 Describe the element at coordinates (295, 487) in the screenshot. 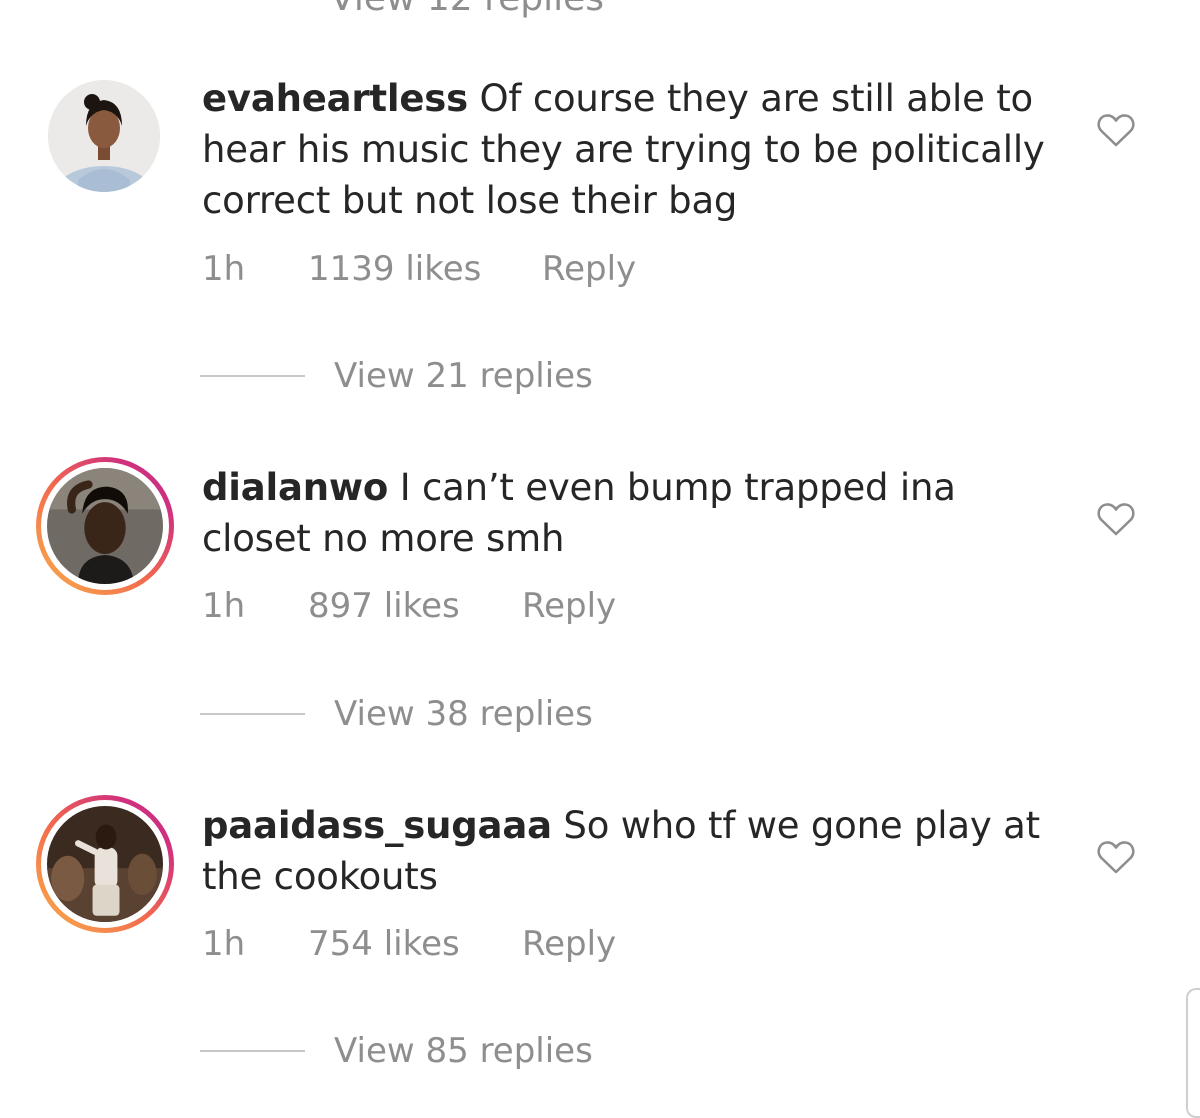

I see `comment-username: dialanwo` at that location.